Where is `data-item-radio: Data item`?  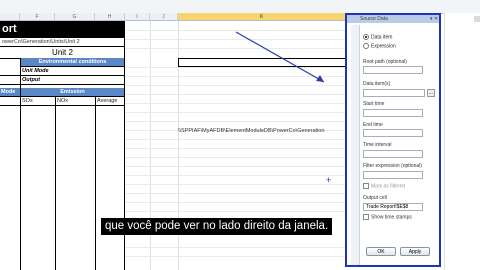 data-item-radio: Data item is located at coordinates (377, 37).